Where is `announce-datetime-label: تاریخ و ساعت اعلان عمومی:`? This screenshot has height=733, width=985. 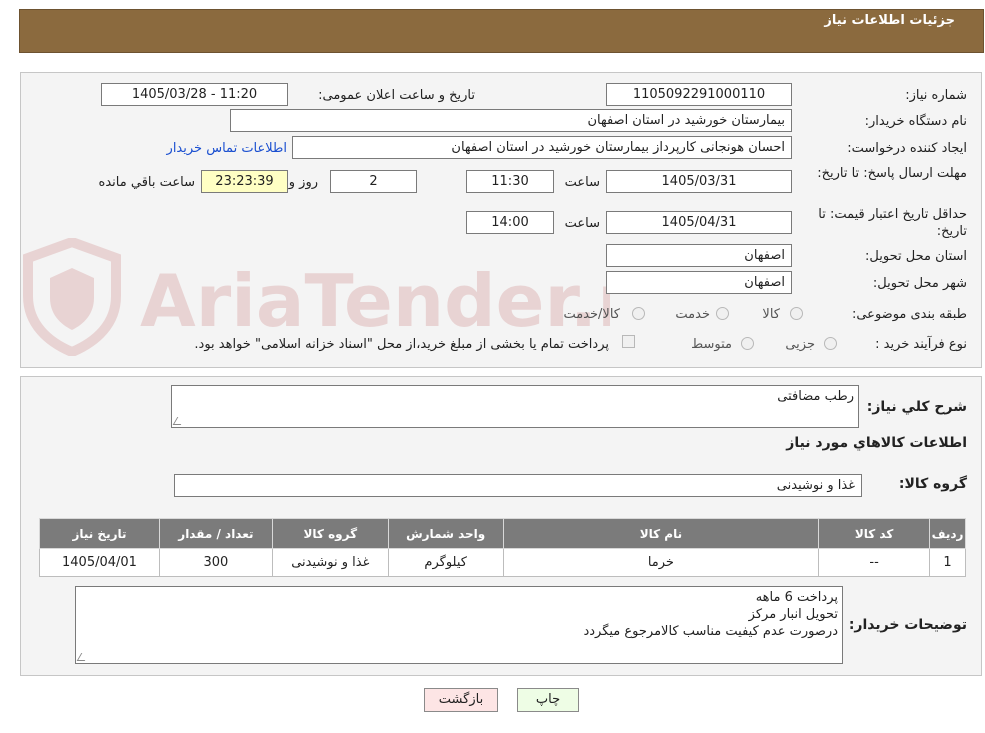 announce-datetime-label: تاریخ و ساعت اعلان عمومی: is located at coordinates (396, 95).